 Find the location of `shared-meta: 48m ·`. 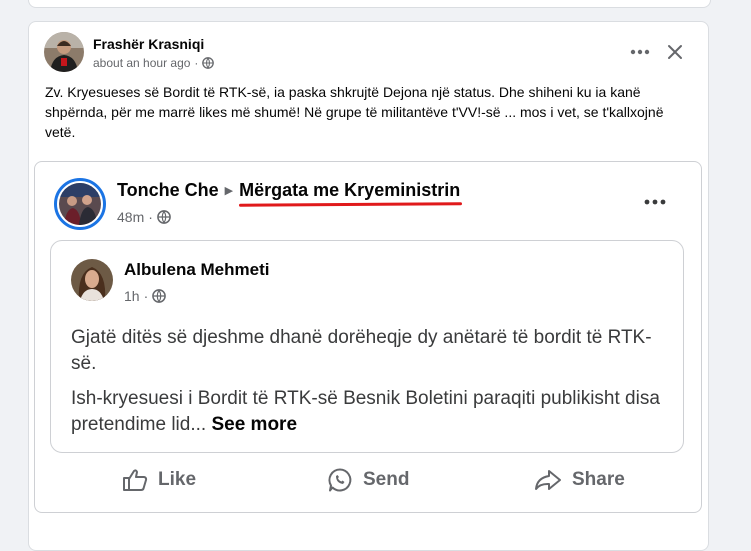

shared-meta: 48m · is located at coordinates (144, 217).